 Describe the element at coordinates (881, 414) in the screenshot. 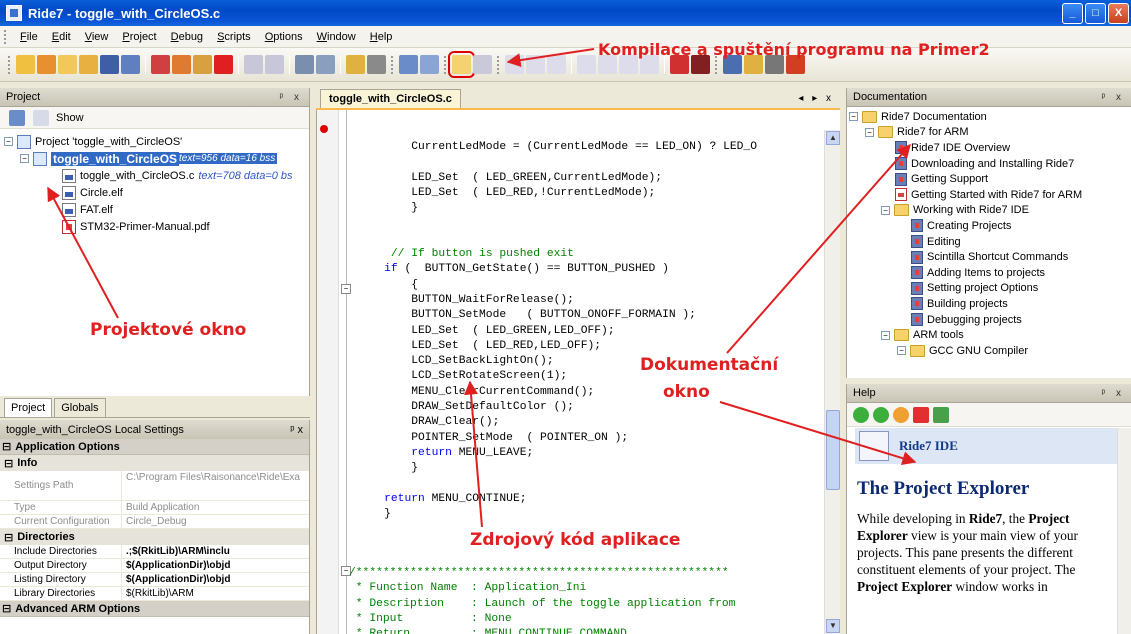

I see `forward-icon` at that location.